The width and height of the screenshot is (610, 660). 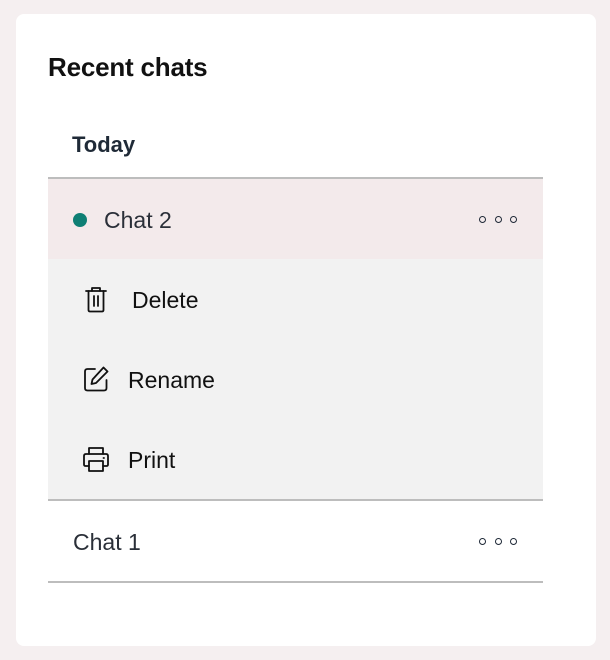 I want to click on chat-label: Chat 2, so click(x=138, y=220).